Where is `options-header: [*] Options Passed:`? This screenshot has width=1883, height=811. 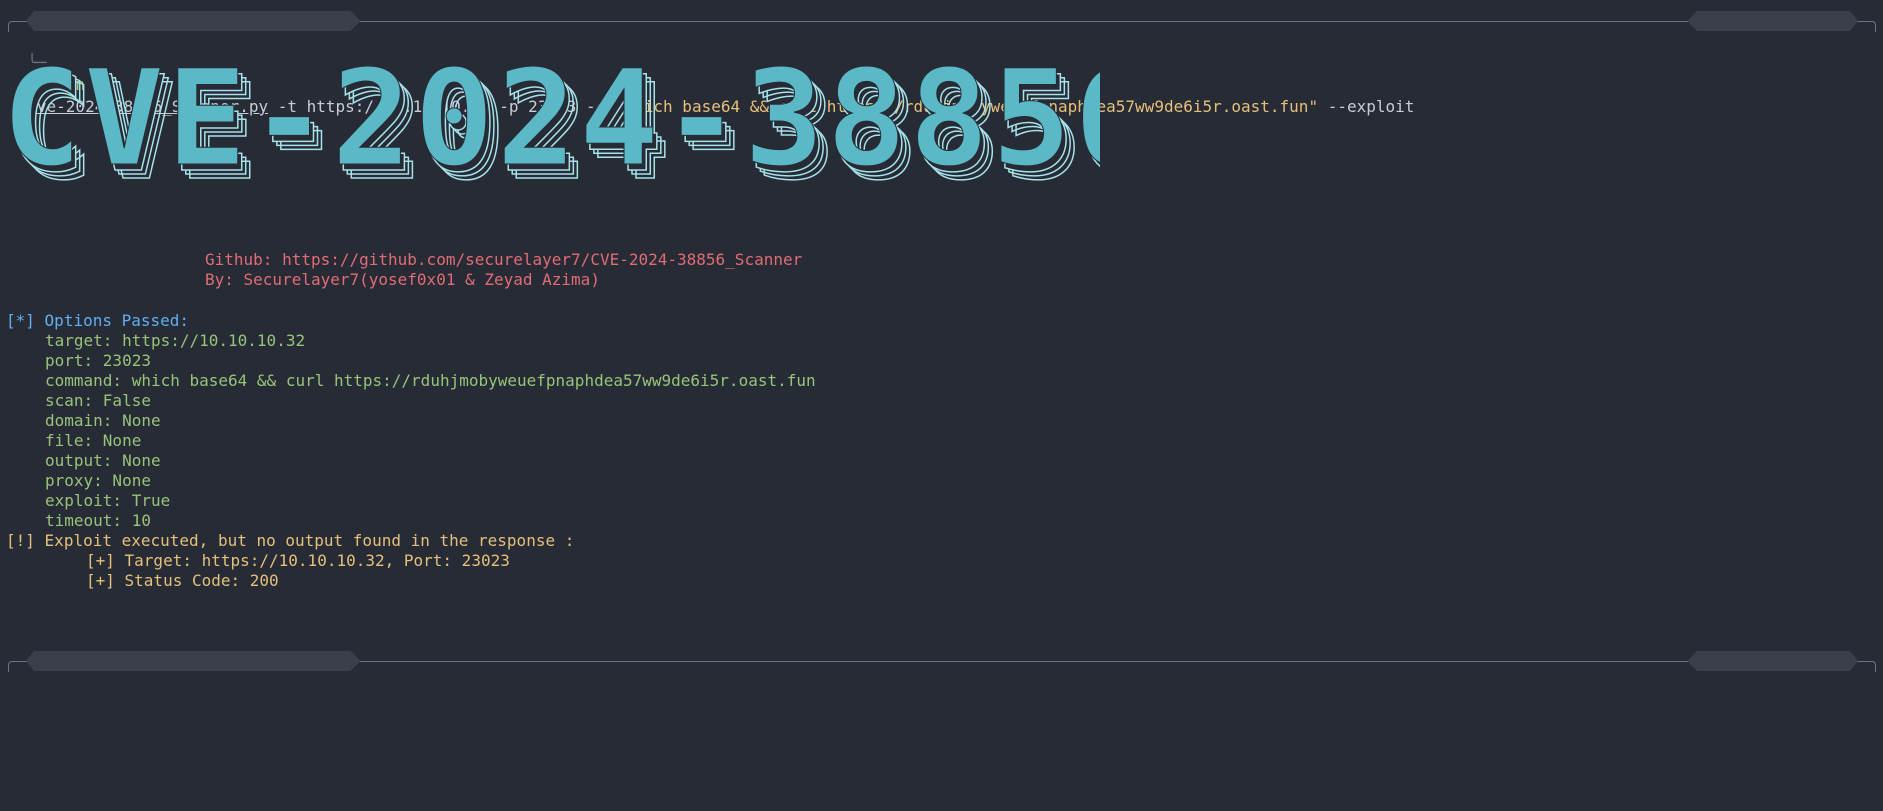 options-header: [*] Options Passed: is located at coordinates (97, 321).